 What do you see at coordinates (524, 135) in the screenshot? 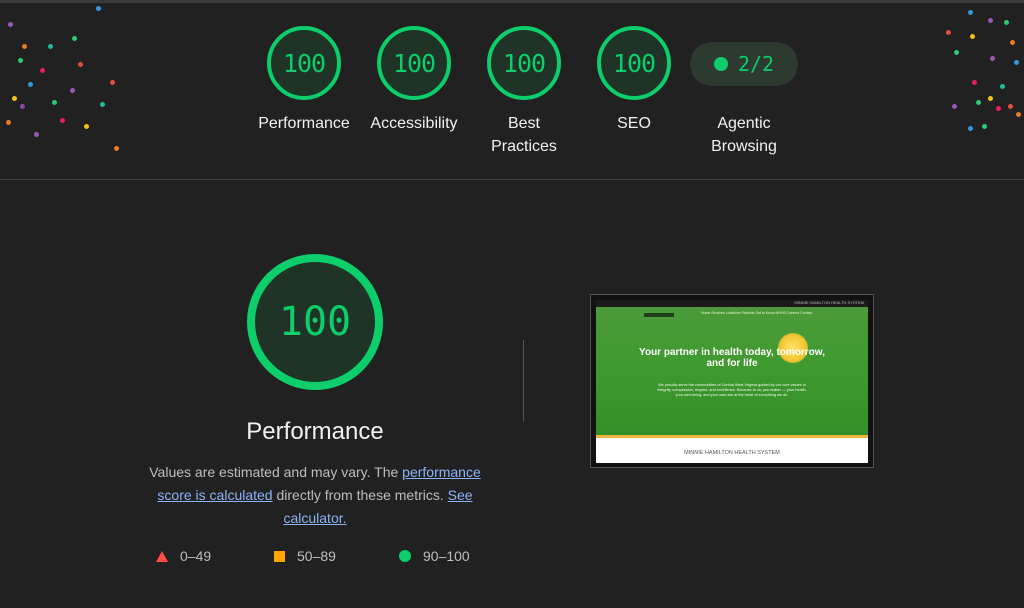
I see `gauge-label: Best Practices` at bounding box center [524, 135].